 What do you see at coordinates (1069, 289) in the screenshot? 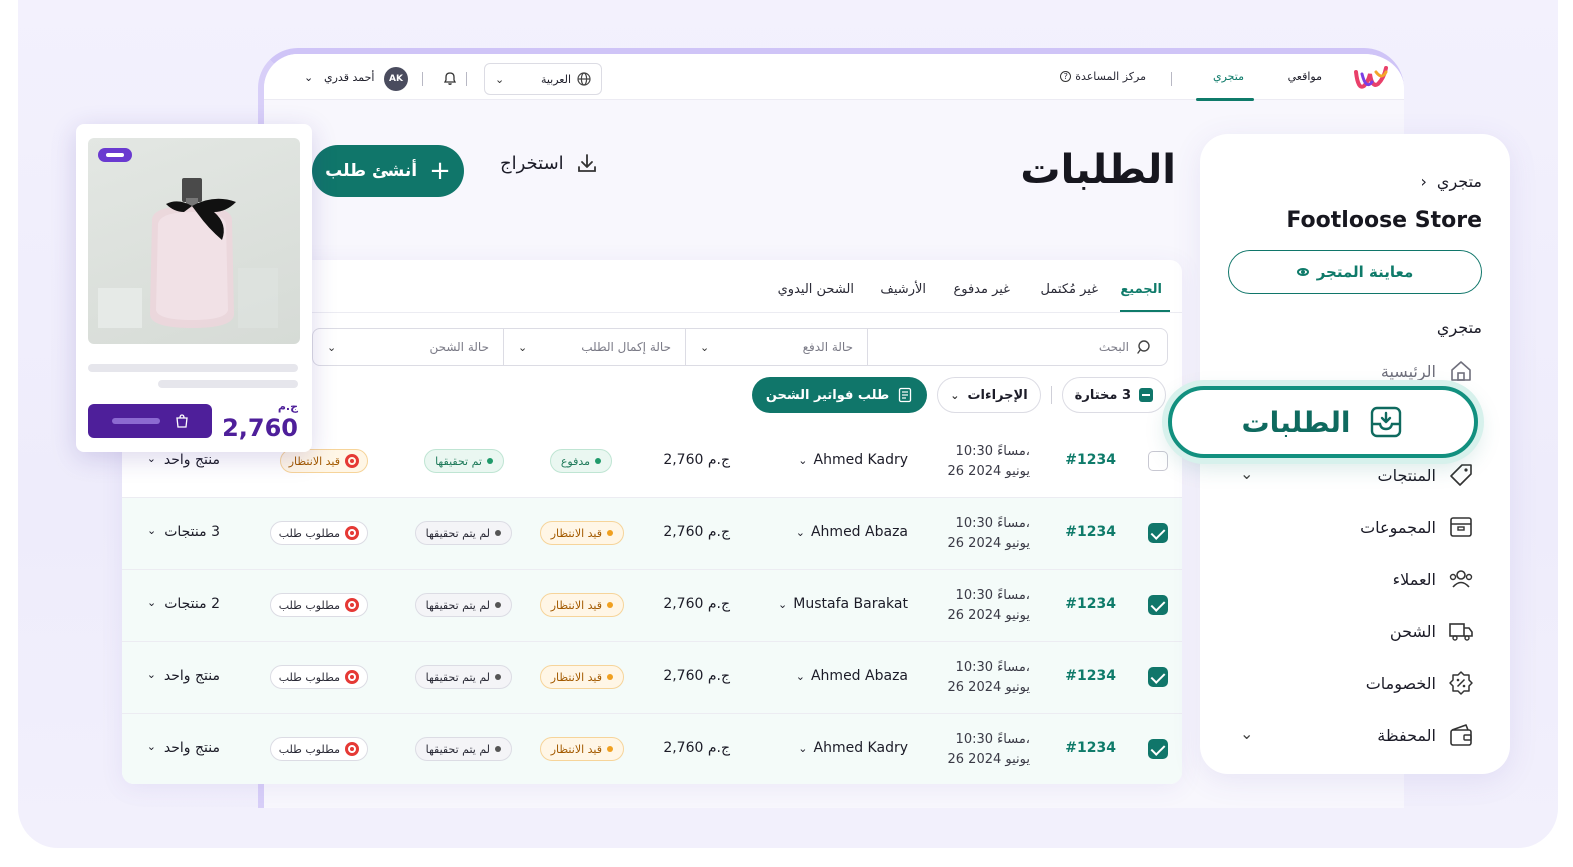
I see `tab-incomplete: غير مُكتمل` at bounding box center [1069, 289].